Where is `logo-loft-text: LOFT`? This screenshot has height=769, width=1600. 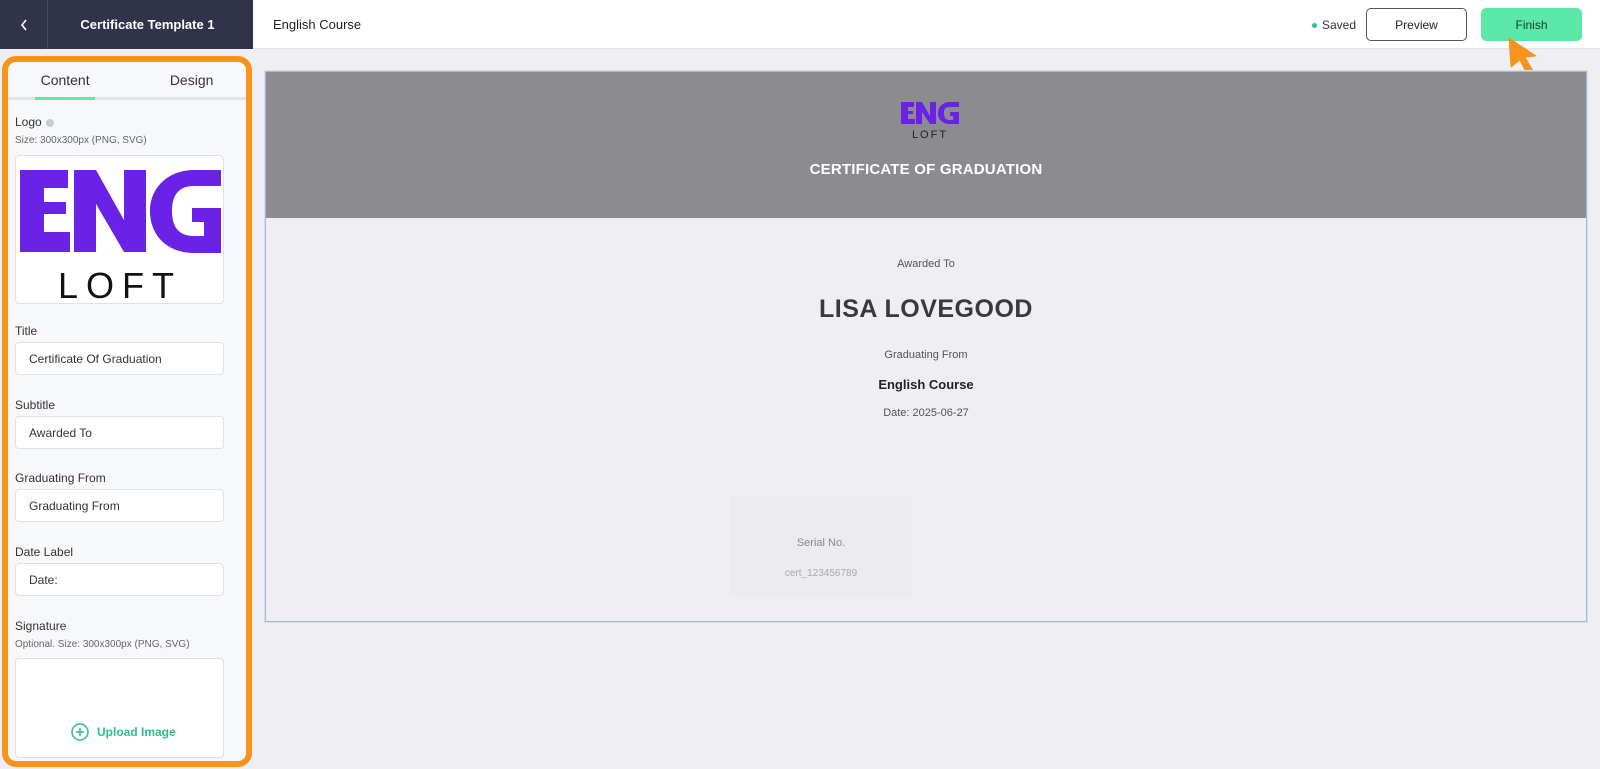
logo-loft-text: LOFT is located at coordinates (120, 285).